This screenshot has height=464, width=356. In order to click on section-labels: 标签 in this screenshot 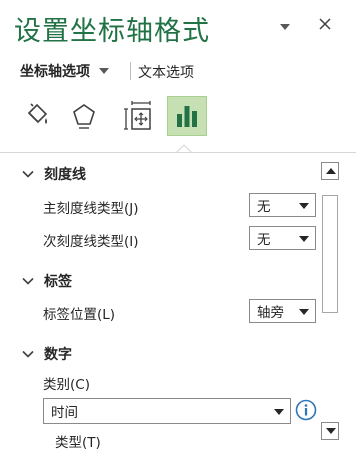, I will do `click(47, 281)`.